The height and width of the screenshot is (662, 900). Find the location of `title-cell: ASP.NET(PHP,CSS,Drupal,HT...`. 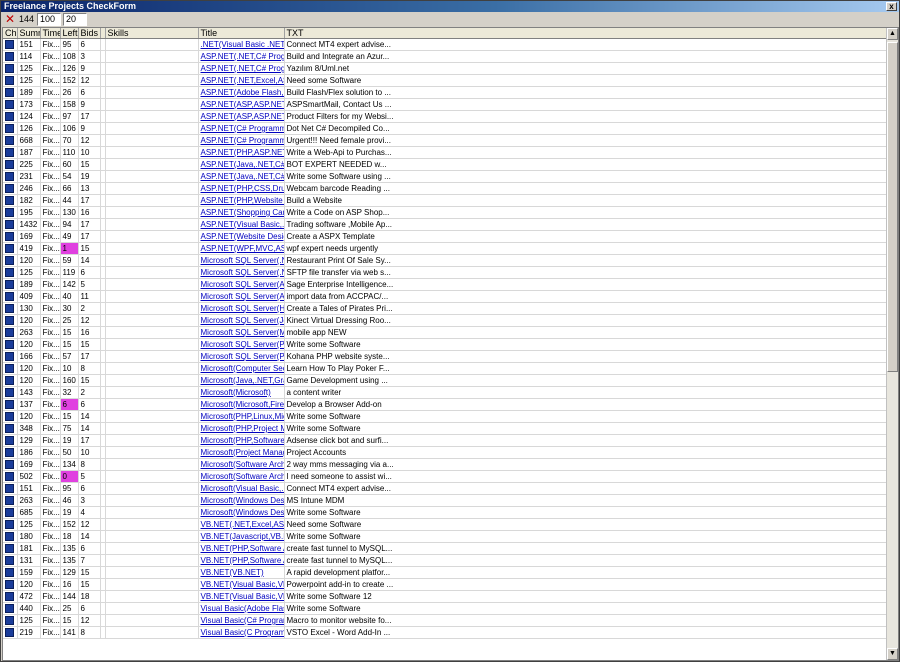

title-cell: ASP.NET(PHP,CSS,Drupal,HT... is located at coordinates (241, 188).